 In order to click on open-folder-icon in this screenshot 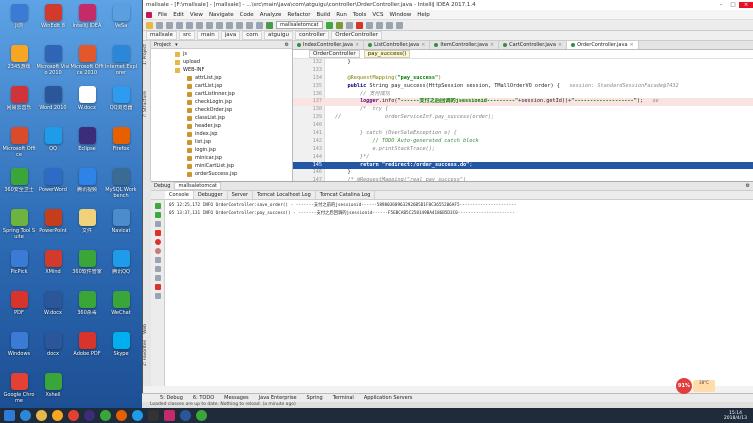, I will do `click(149, 25)`.